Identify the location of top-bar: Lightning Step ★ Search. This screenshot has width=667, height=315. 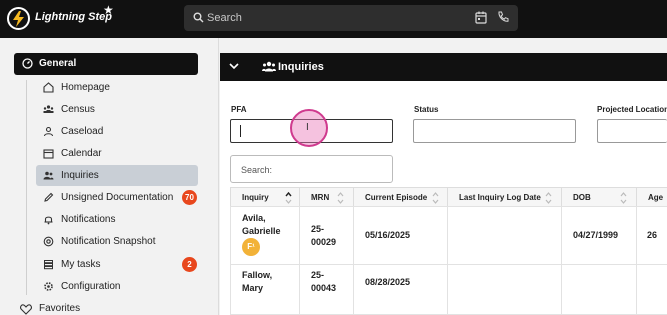
(333, 19).